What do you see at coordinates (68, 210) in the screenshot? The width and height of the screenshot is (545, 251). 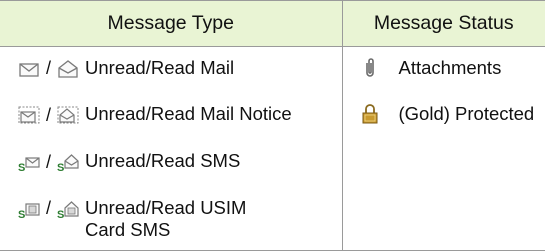 I see `usim-sms-read-icon: S` at bounding box center [68, 210].